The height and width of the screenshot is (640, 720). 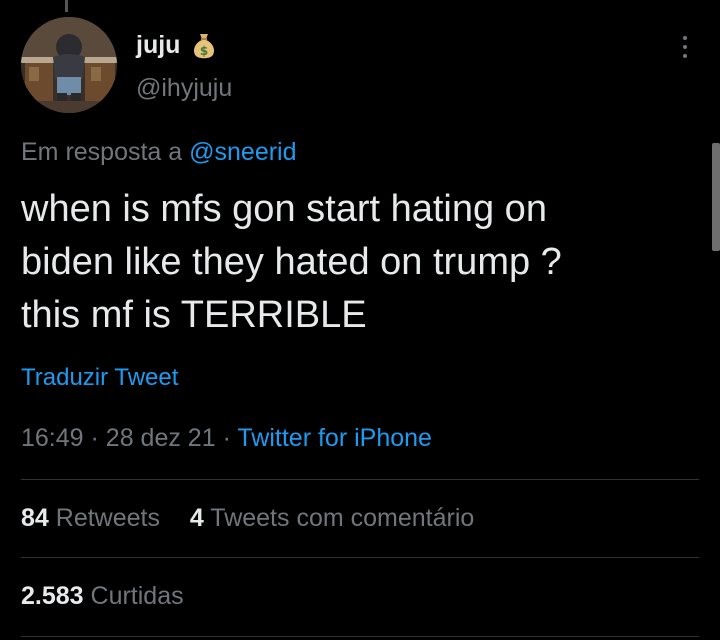 What do you see at coordinates (102, 152) in the screenshot?
I see `reply-prefix: Em resposta a` at bounding box center [102, 152].